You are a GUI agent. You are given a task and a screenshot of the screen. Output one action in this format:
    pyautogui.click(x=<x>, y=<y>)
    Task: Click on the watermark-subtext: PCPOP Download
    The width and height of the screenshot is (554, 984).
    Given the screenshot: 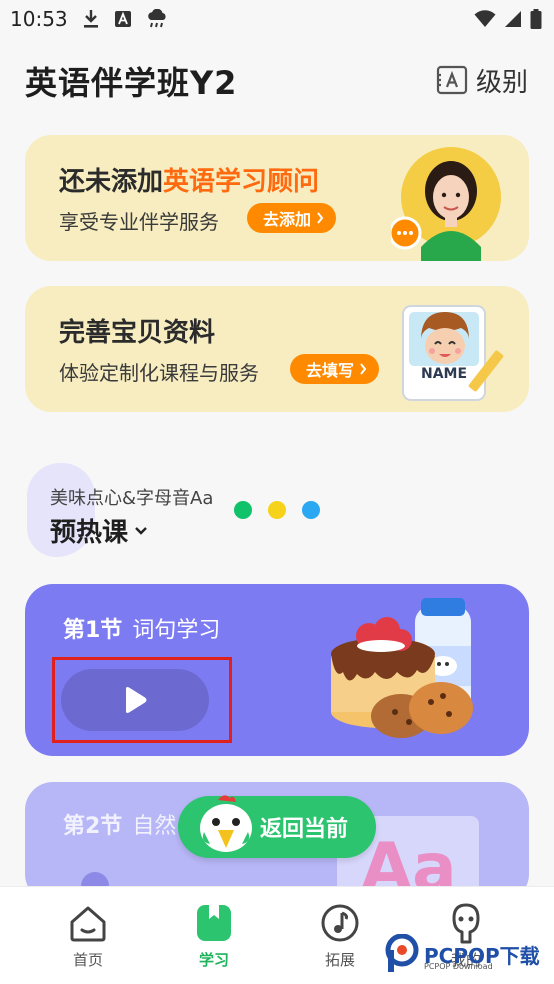 What is the action you would take?
    pyautogui.click(x=458, y=966)
    